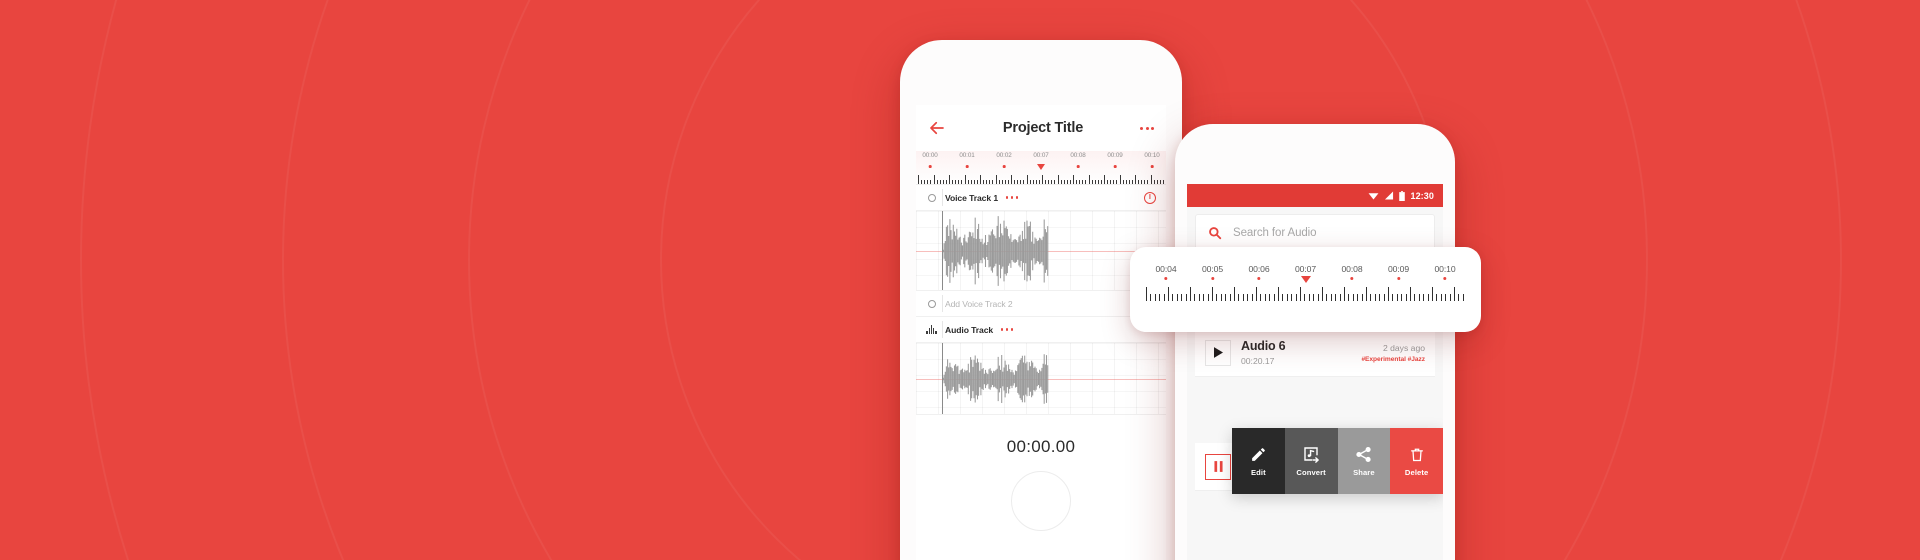  Describe the element at coordinates (1258, 360) in the screenshot. I see `audio-duration: 00:20.17` at that location.